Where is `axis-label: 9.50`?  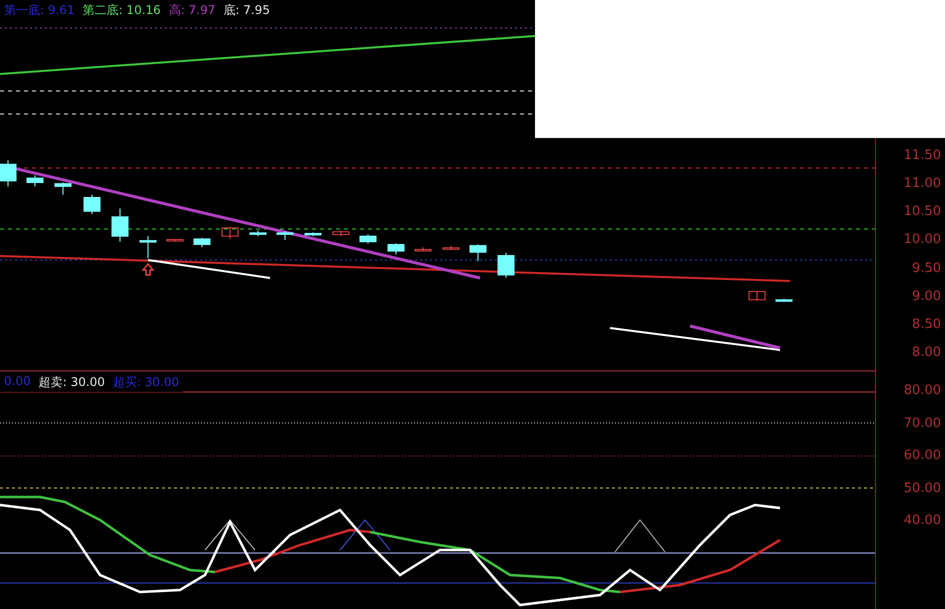
axis-label: 9.50 is located at coordinates (926, 268).